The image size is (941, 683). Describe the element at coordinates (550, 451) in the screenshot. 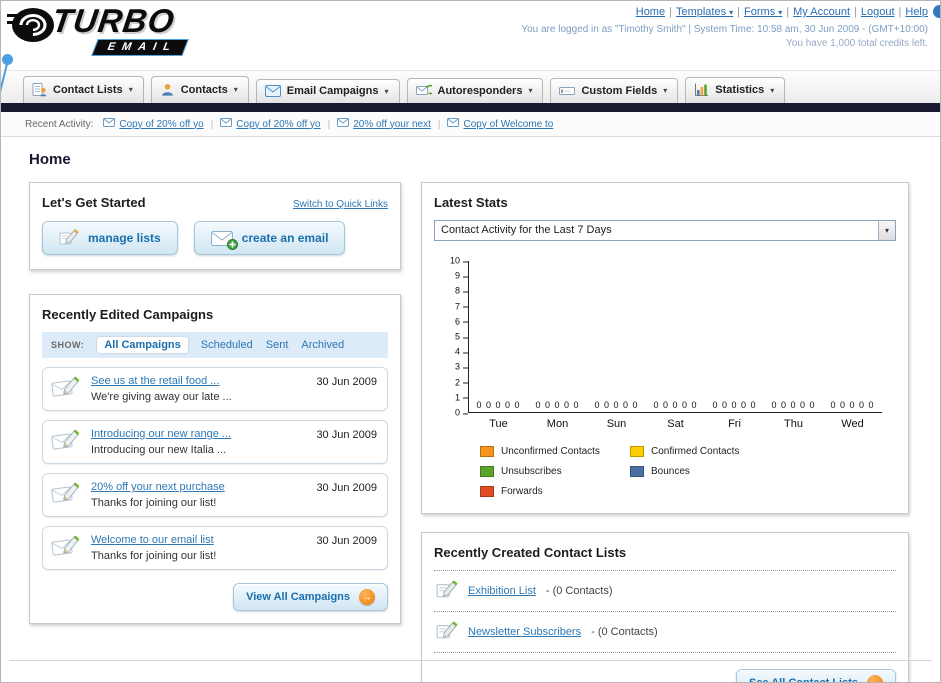

I see `legend-label: Unconfirmed Contacts` at that location.